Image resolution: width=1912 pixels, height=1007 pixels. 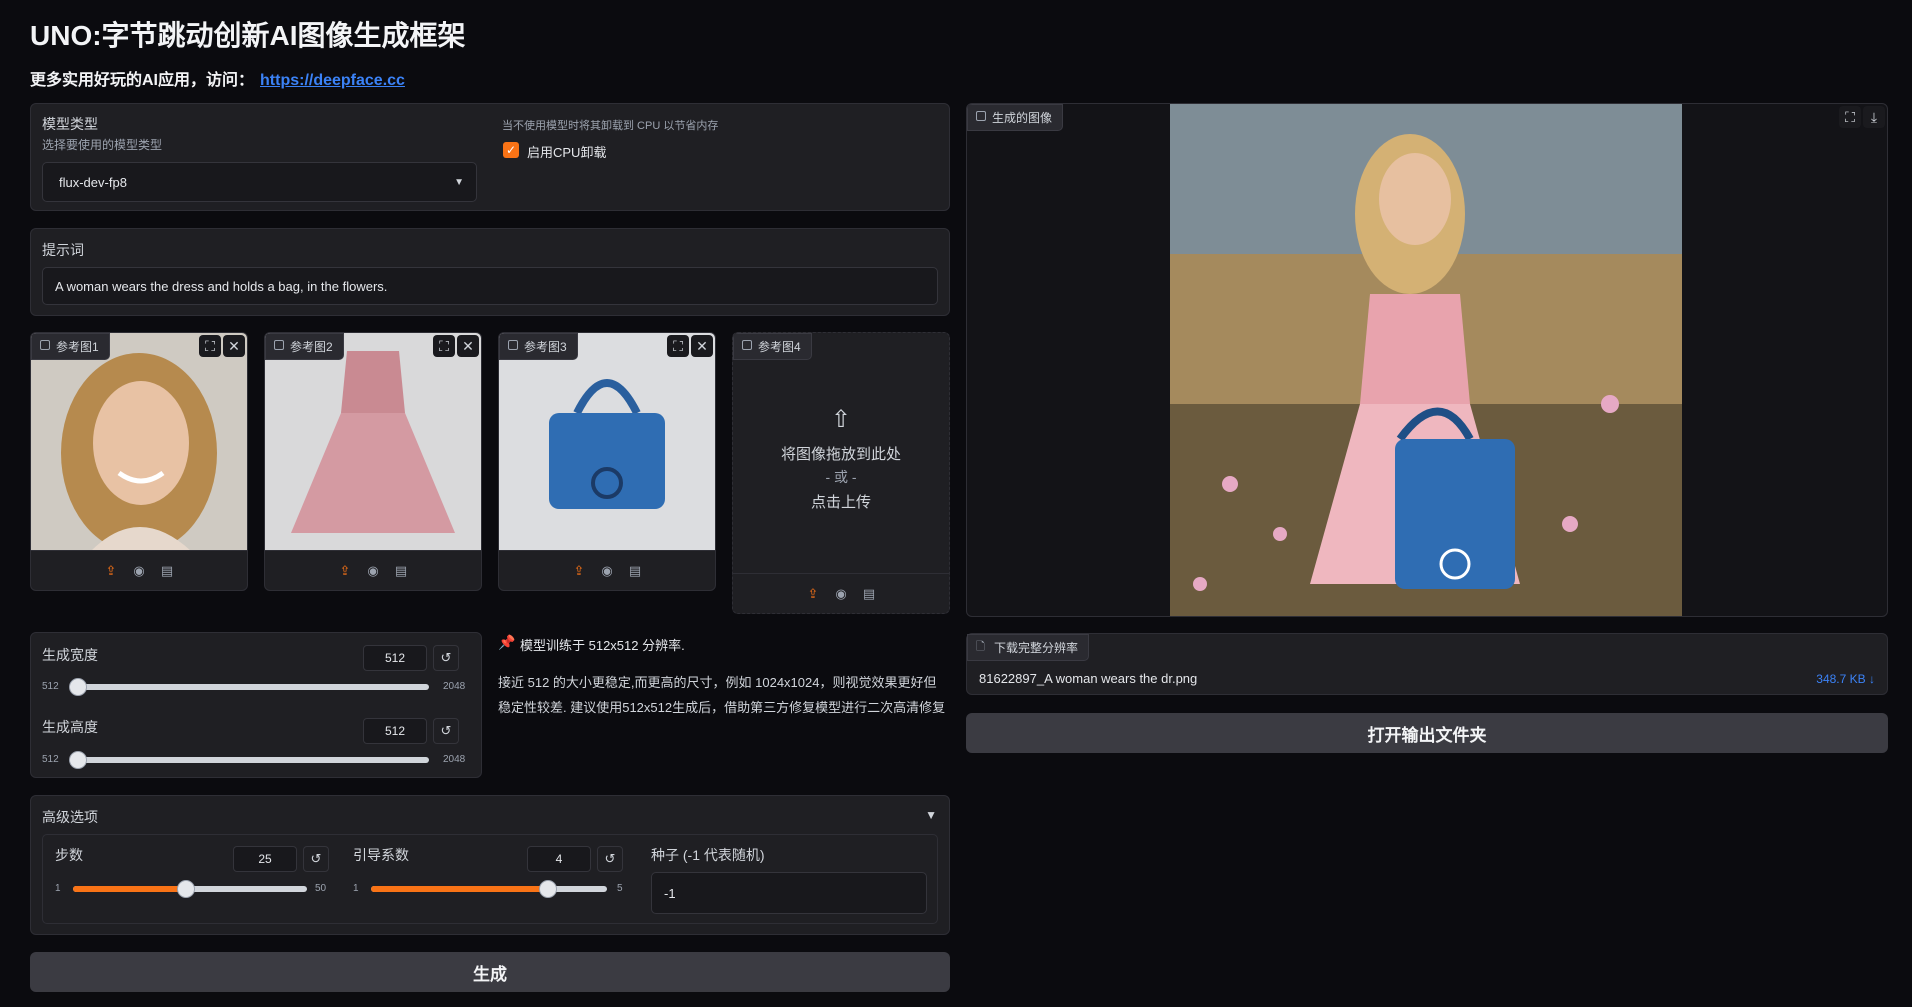 I want to click on file-size-link: 348.7 KB ↓, so click(x=1845, y=679).